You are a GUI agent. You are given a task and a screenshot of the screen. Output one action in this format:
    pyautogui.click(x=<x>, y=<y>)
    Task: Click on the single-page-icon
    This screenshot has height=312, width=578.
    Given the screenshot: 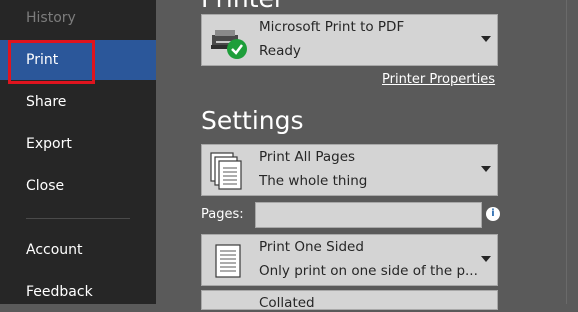 What is the action you would take?
    pyautogui.click(x=228, y=261)
    